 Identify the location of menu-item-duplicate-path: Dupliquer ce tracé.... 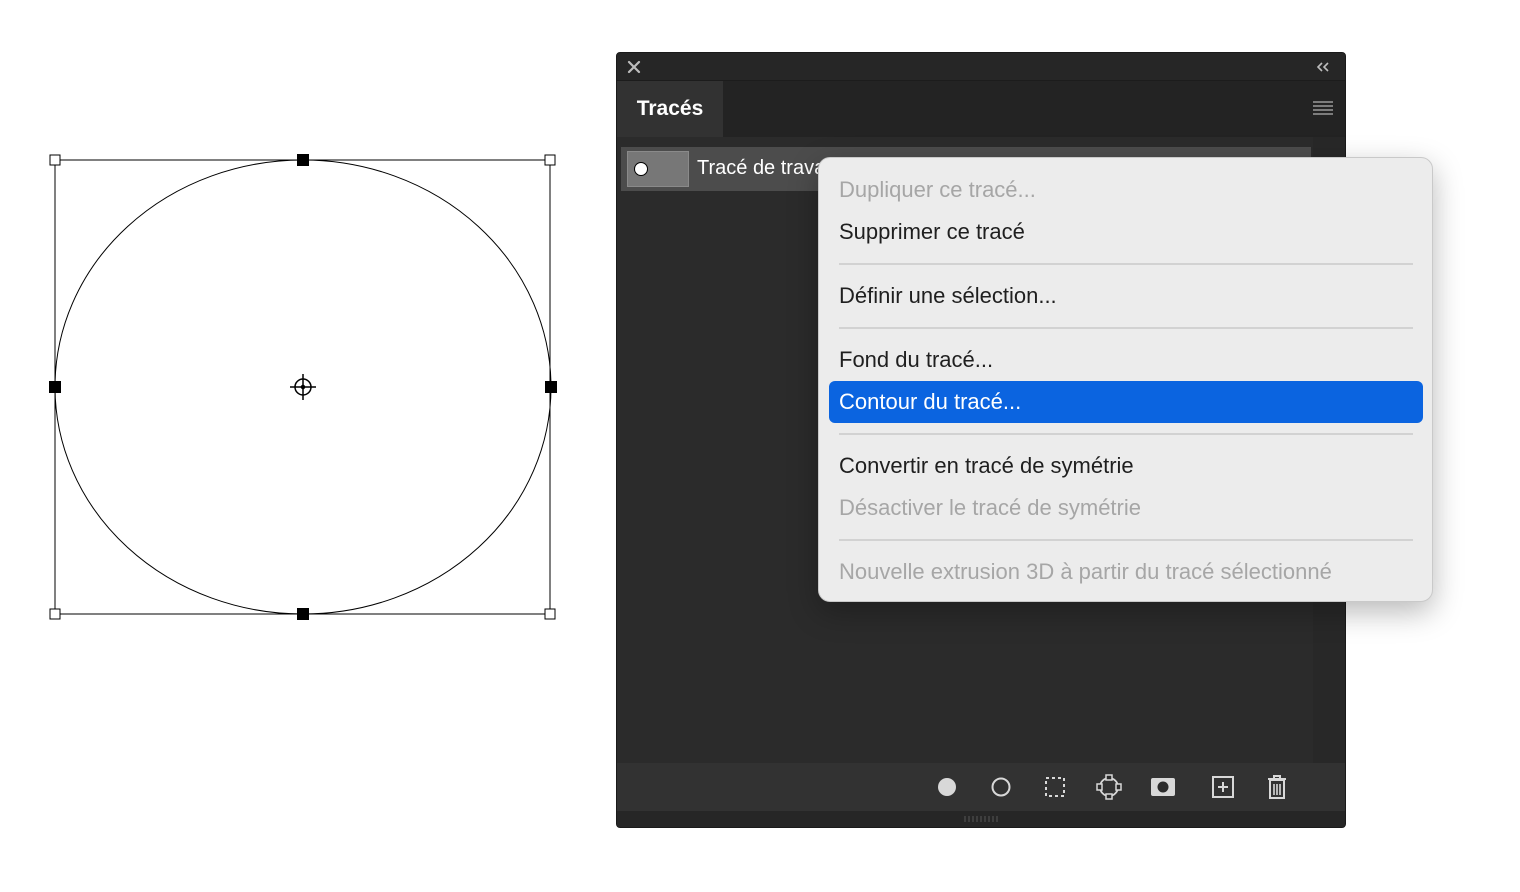
(1126, 190).